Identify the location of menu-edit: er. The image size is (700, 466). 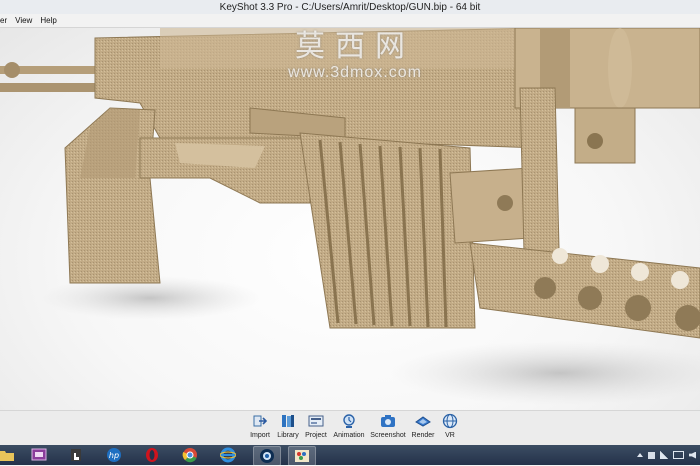
(3, 20).